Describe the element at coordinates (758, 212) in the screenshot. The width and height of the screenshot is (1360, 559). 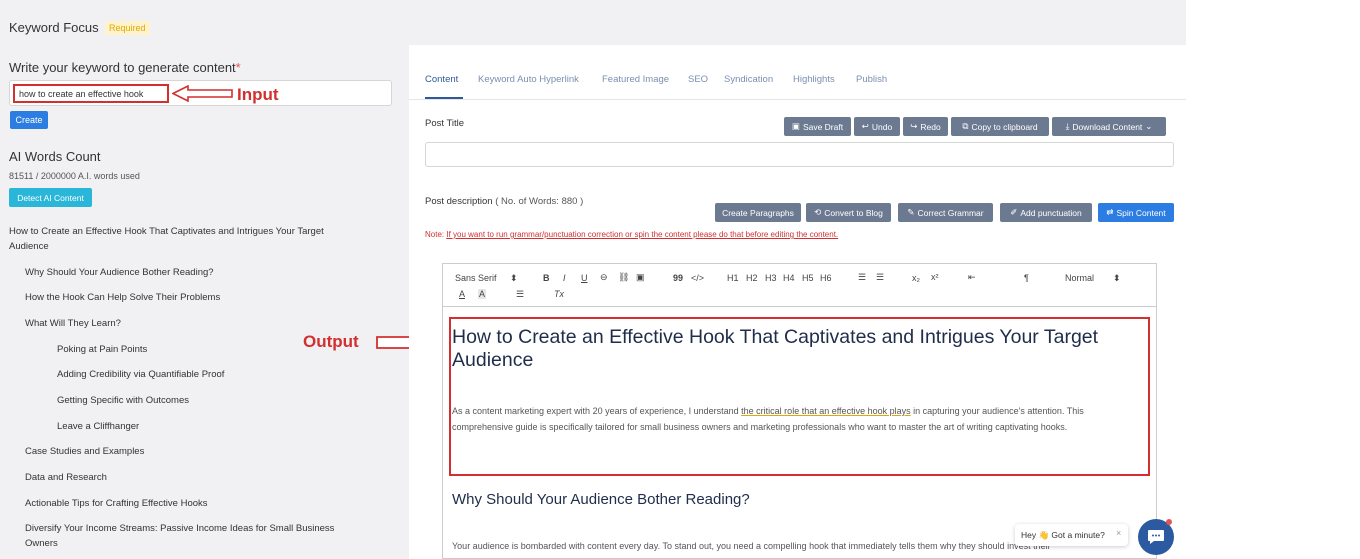
I see `create-paragraphs-button: Create Paragraphs` at that location.